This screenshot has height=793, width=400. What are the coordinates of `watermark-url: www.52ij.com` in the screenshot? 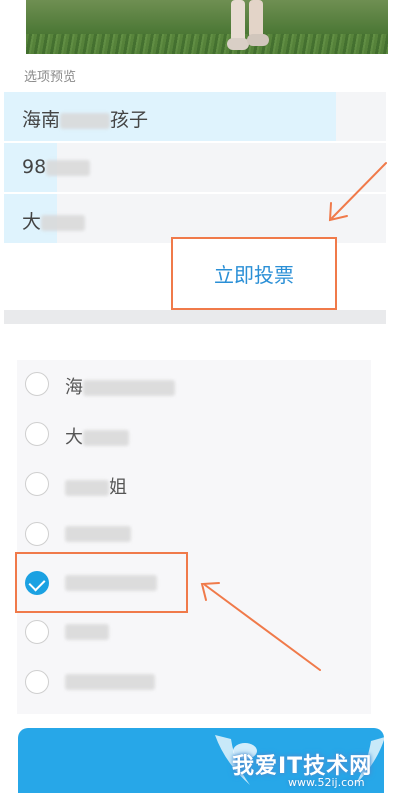 It's located at (326, 782).